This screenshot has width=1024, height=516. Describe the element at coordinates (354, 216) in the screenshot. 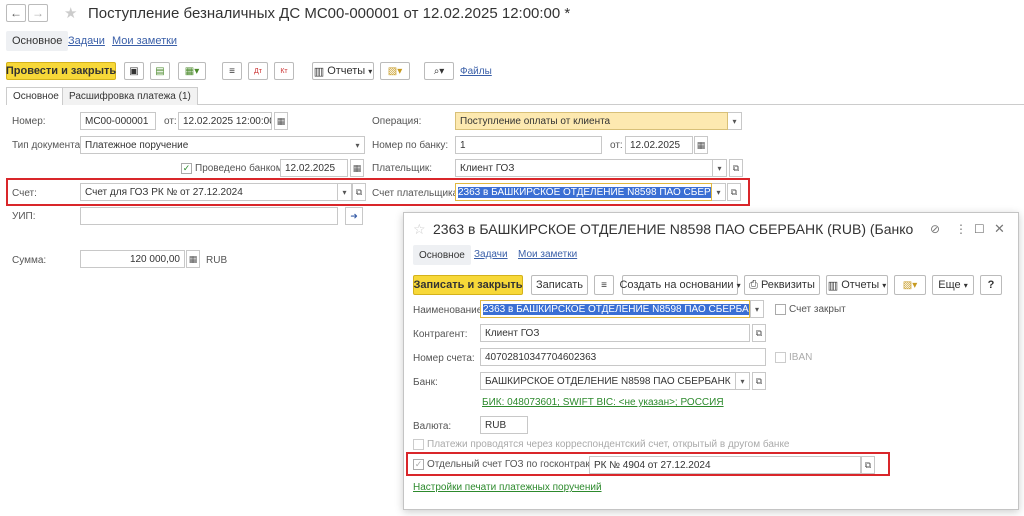

I see `arrow-icon: ➜` at that location.